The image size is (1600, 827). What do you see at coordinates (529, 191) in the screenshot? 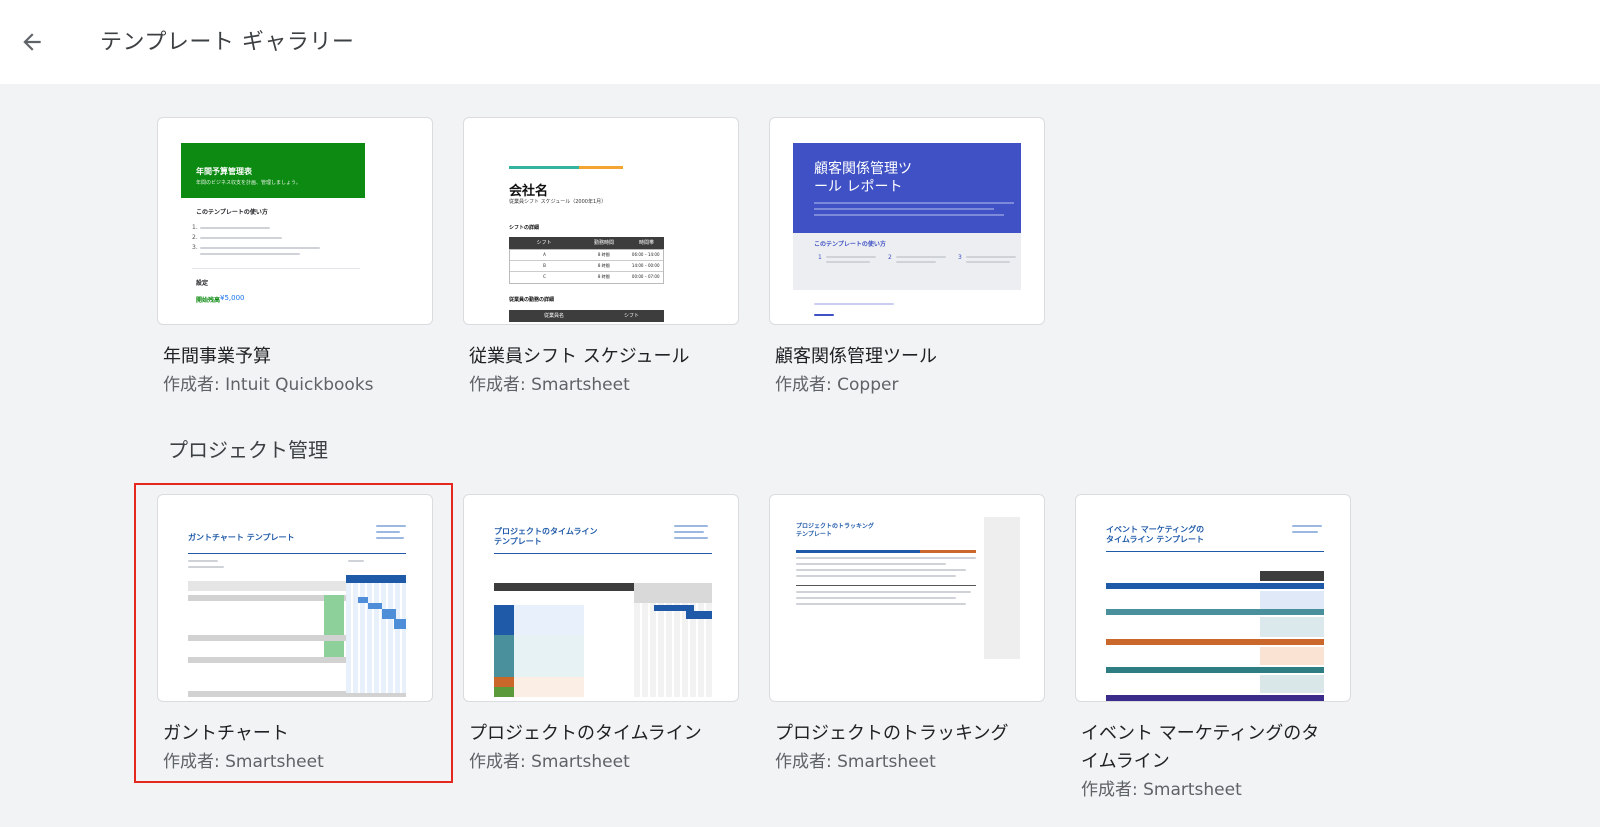
I see `thumb-company: 会社名` at bounding box center [529, 191].